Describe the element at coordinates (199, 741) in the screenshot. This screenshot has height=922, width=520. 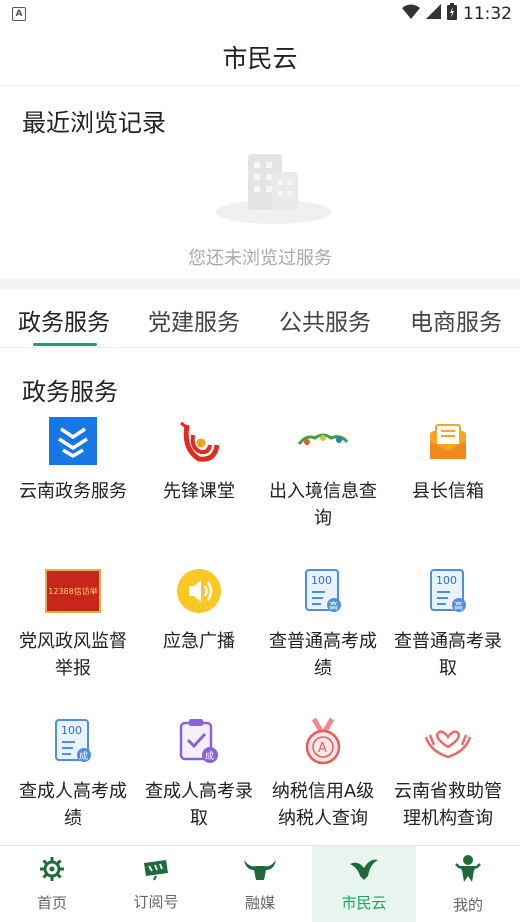
I see `adult-exam-admission-icon: 成` at that location.